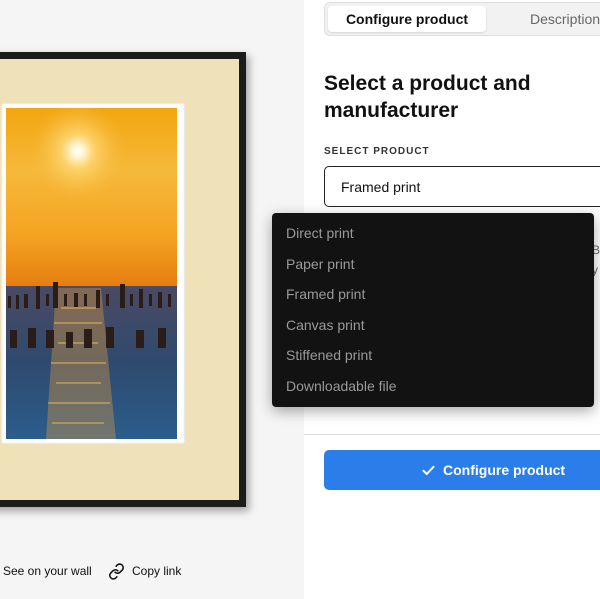  I want to click on copy-link-button: Copy link, so click(144, 571).